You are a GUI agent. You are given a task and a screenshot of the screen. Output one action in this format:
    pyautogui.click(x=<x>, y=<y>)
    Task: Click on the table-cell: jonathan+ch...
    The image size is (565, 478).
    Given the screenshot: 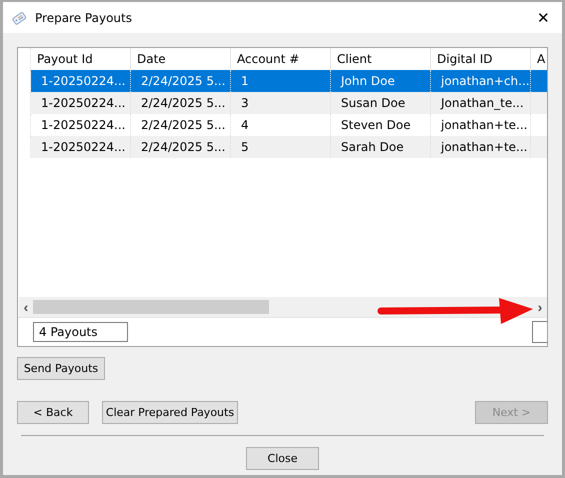 What is the action you would take?
    pyautogui.click(x=481, y=81)
    